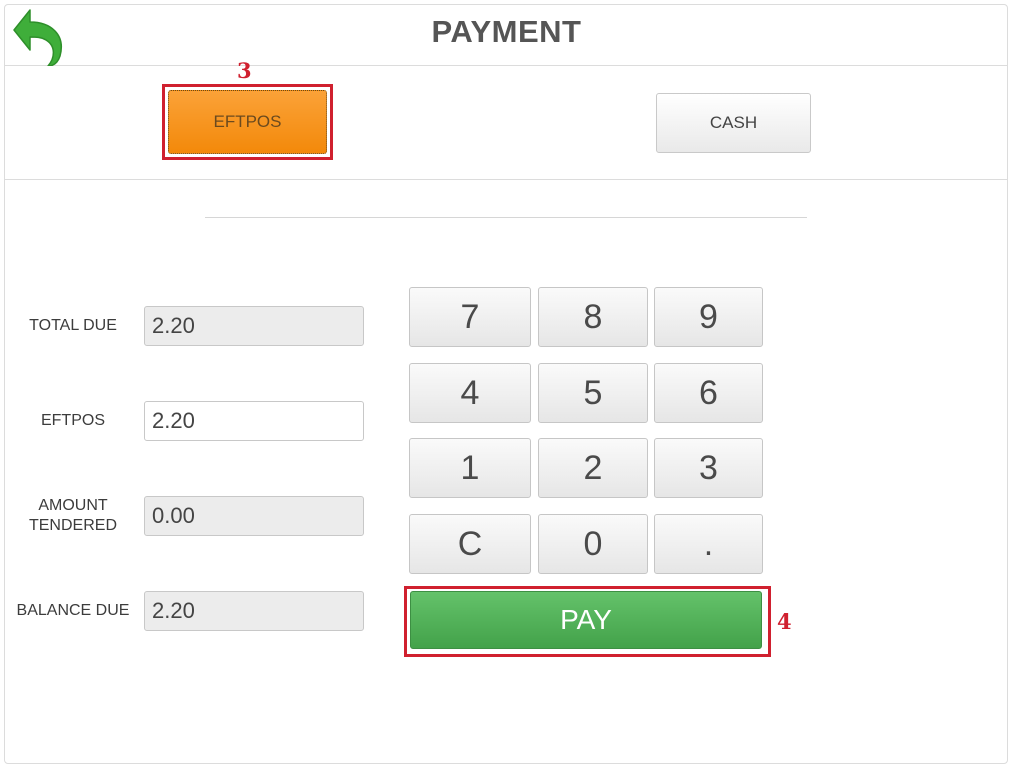 The image size is (1013, 764). I want to click on keypad-decimal-key: ., so click(708, 544).